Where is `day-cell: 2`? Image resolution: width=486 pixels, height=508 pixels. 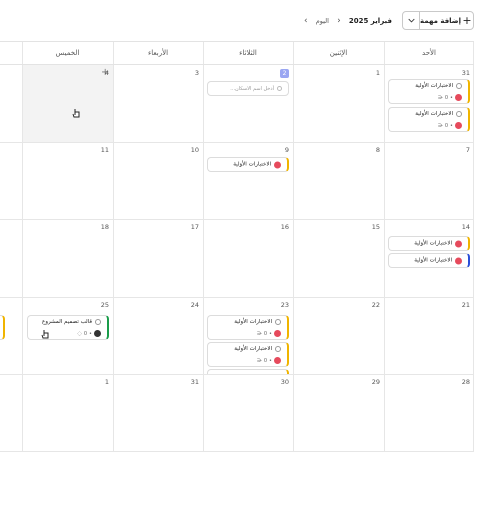
day-cell: 2 is located at coordinates (248, 103).